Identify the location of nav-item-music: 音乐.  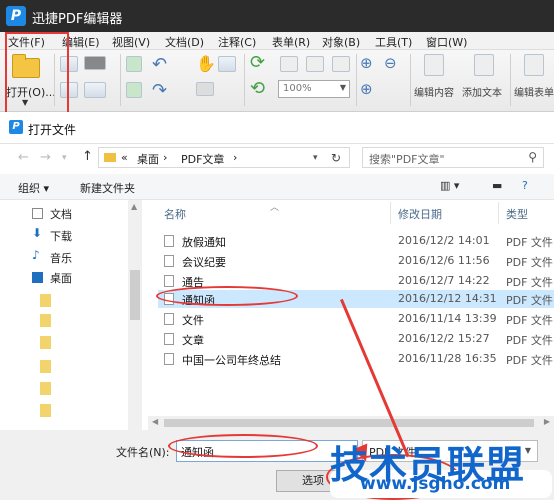
(61, 258).